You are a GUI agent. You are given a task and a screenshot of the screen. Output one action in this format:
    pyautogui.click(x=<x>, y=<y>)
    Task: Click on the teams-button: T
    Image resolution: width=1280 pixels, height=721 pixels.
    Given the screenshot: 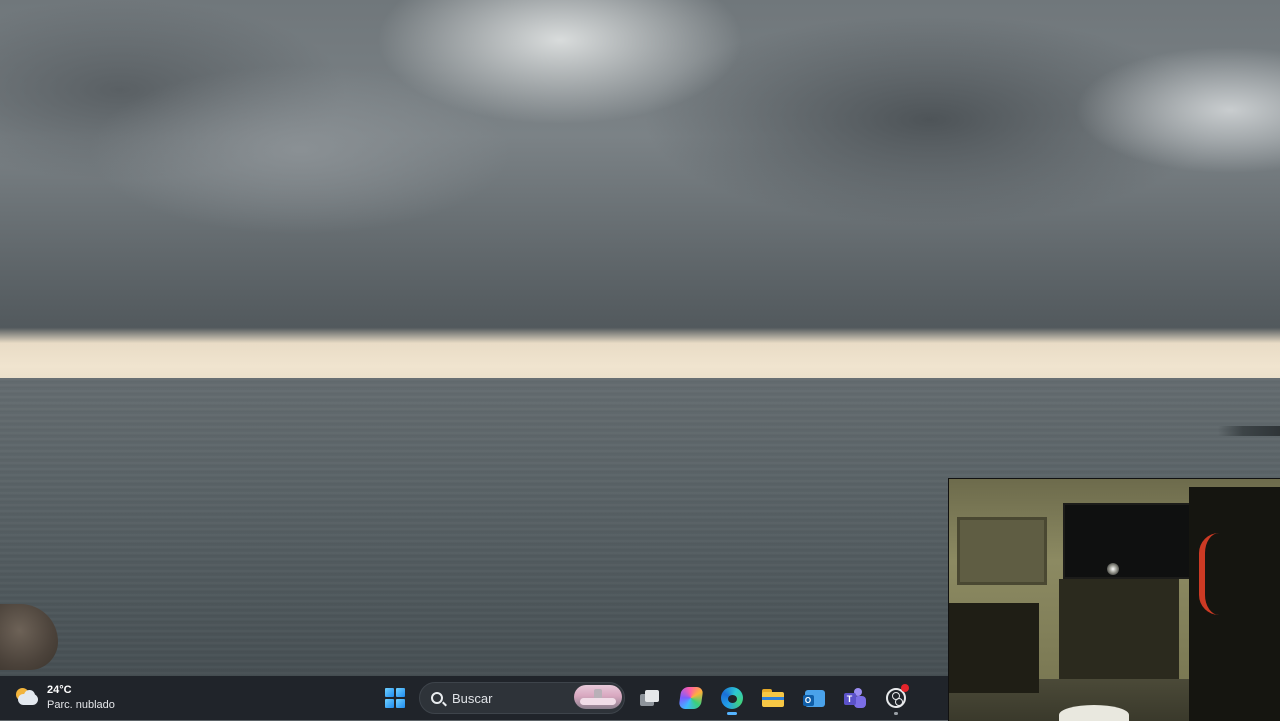 What is the action you would take?
    pyautogui.click(x=855, y=698)
    